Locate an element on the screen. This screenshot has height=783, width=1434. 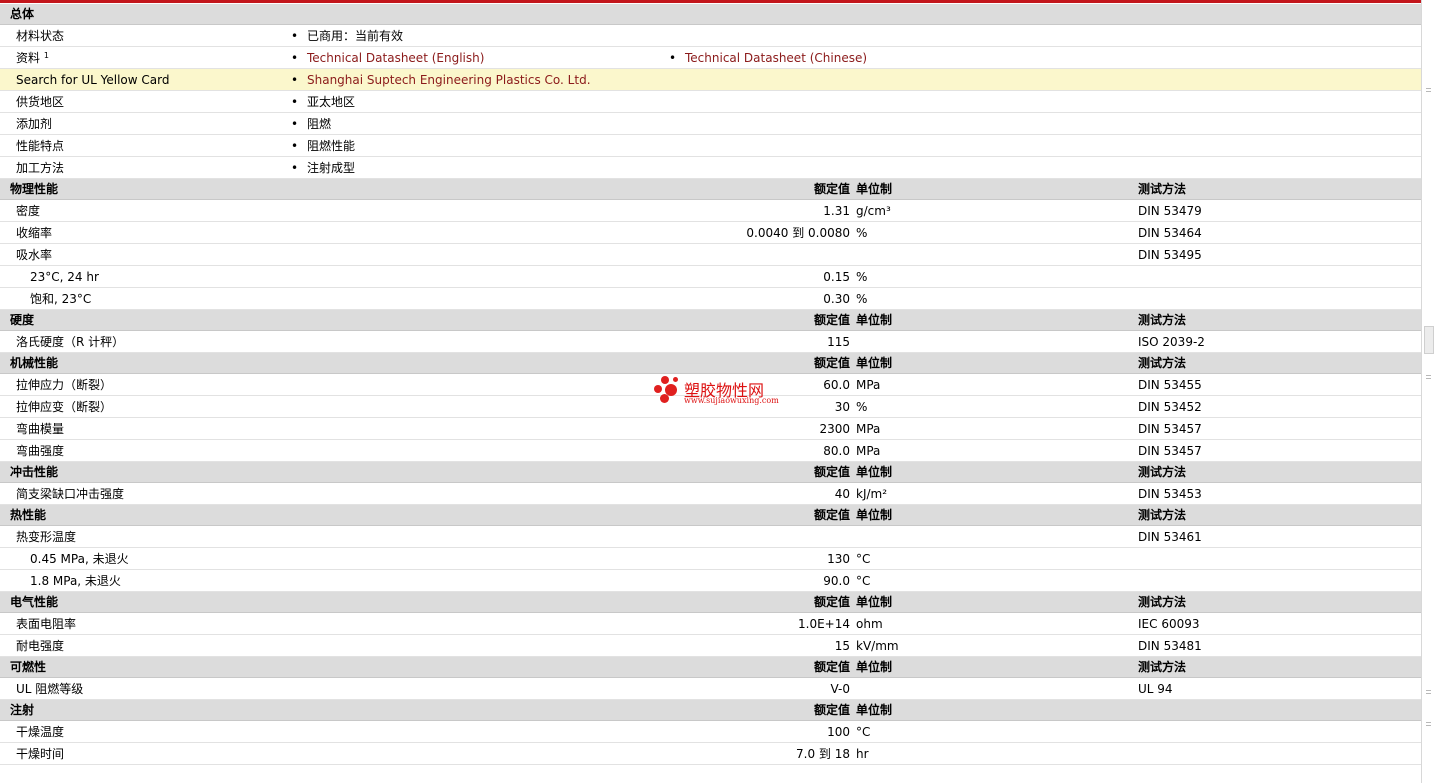
property-value: 1.0E+14 is located at coordinates (824, 624).